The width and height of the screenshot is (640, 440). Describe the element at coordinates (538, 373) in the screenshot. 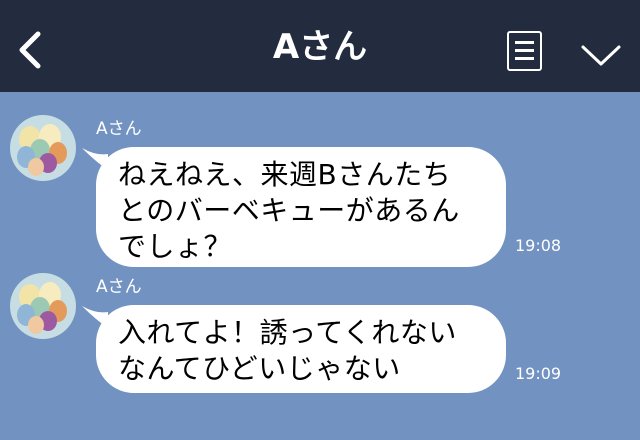

I see `timestamp: 19:09` at that location.